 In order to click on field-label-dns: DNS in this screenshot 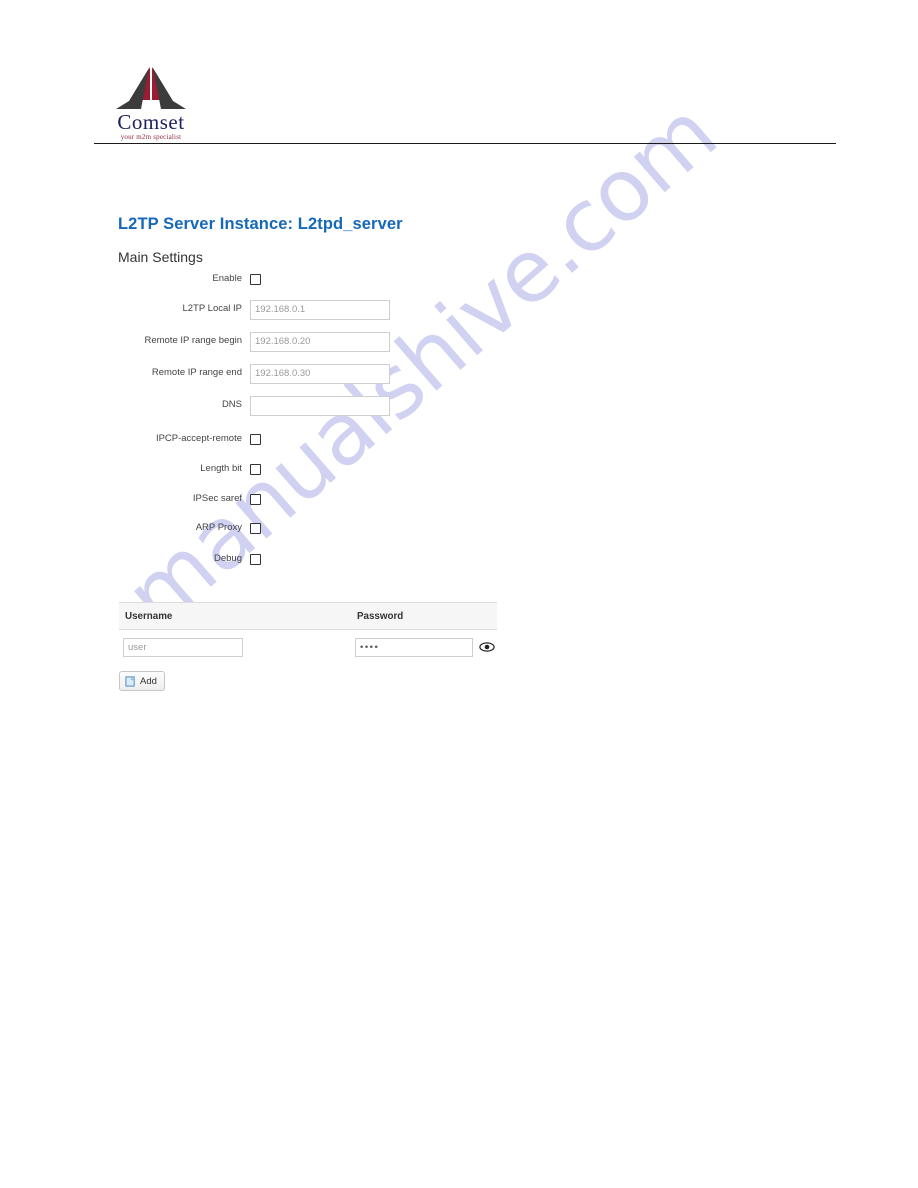, I will do `click(231, 404)`.